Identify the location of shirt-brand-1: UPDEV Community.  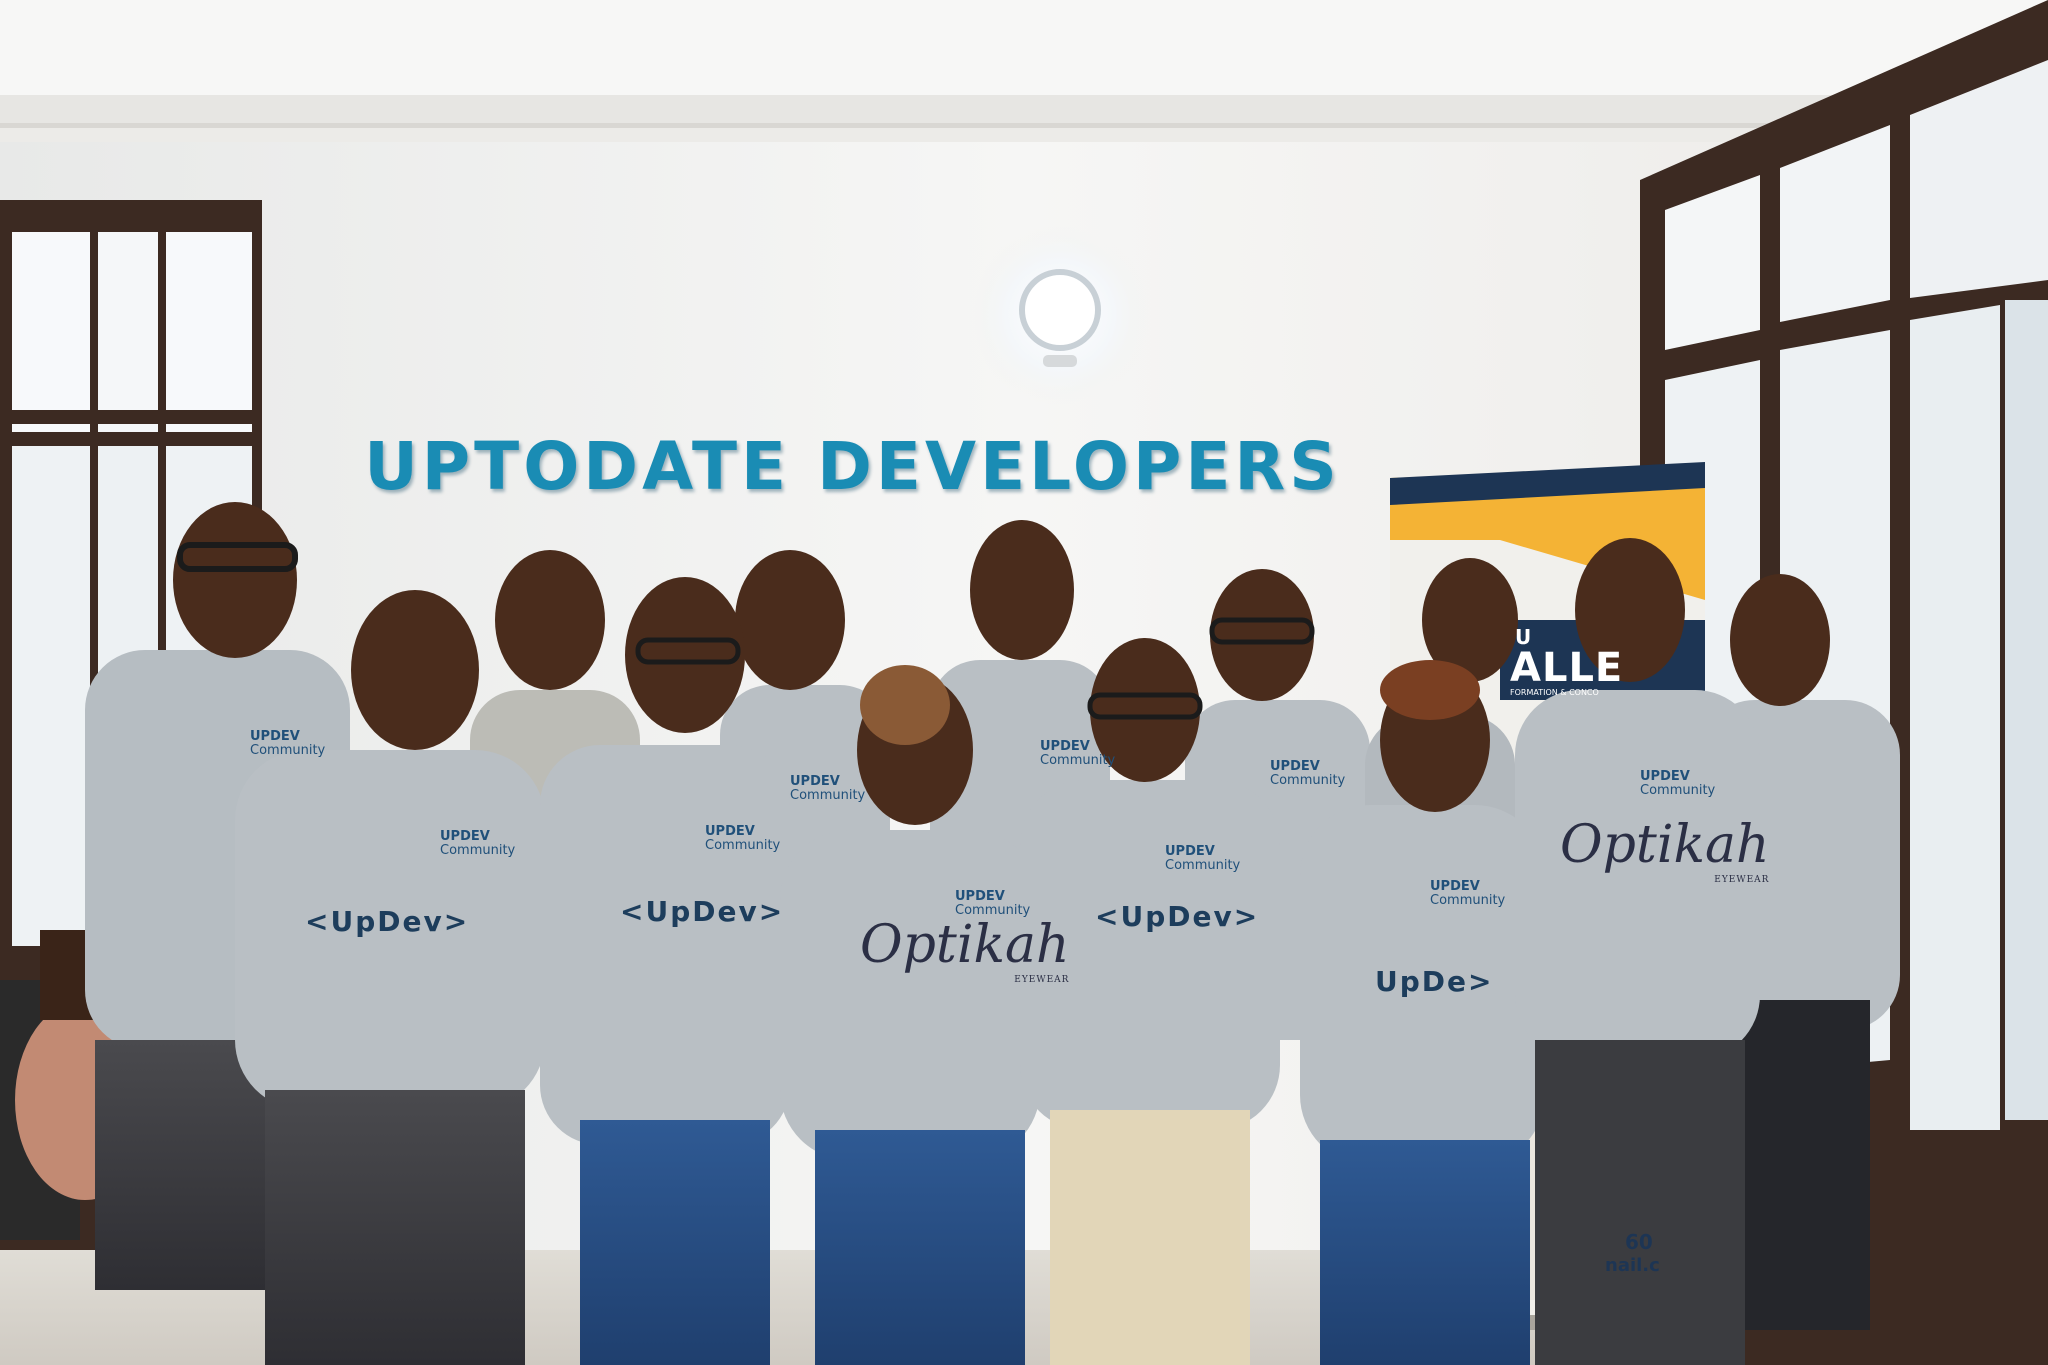
(288, 743).